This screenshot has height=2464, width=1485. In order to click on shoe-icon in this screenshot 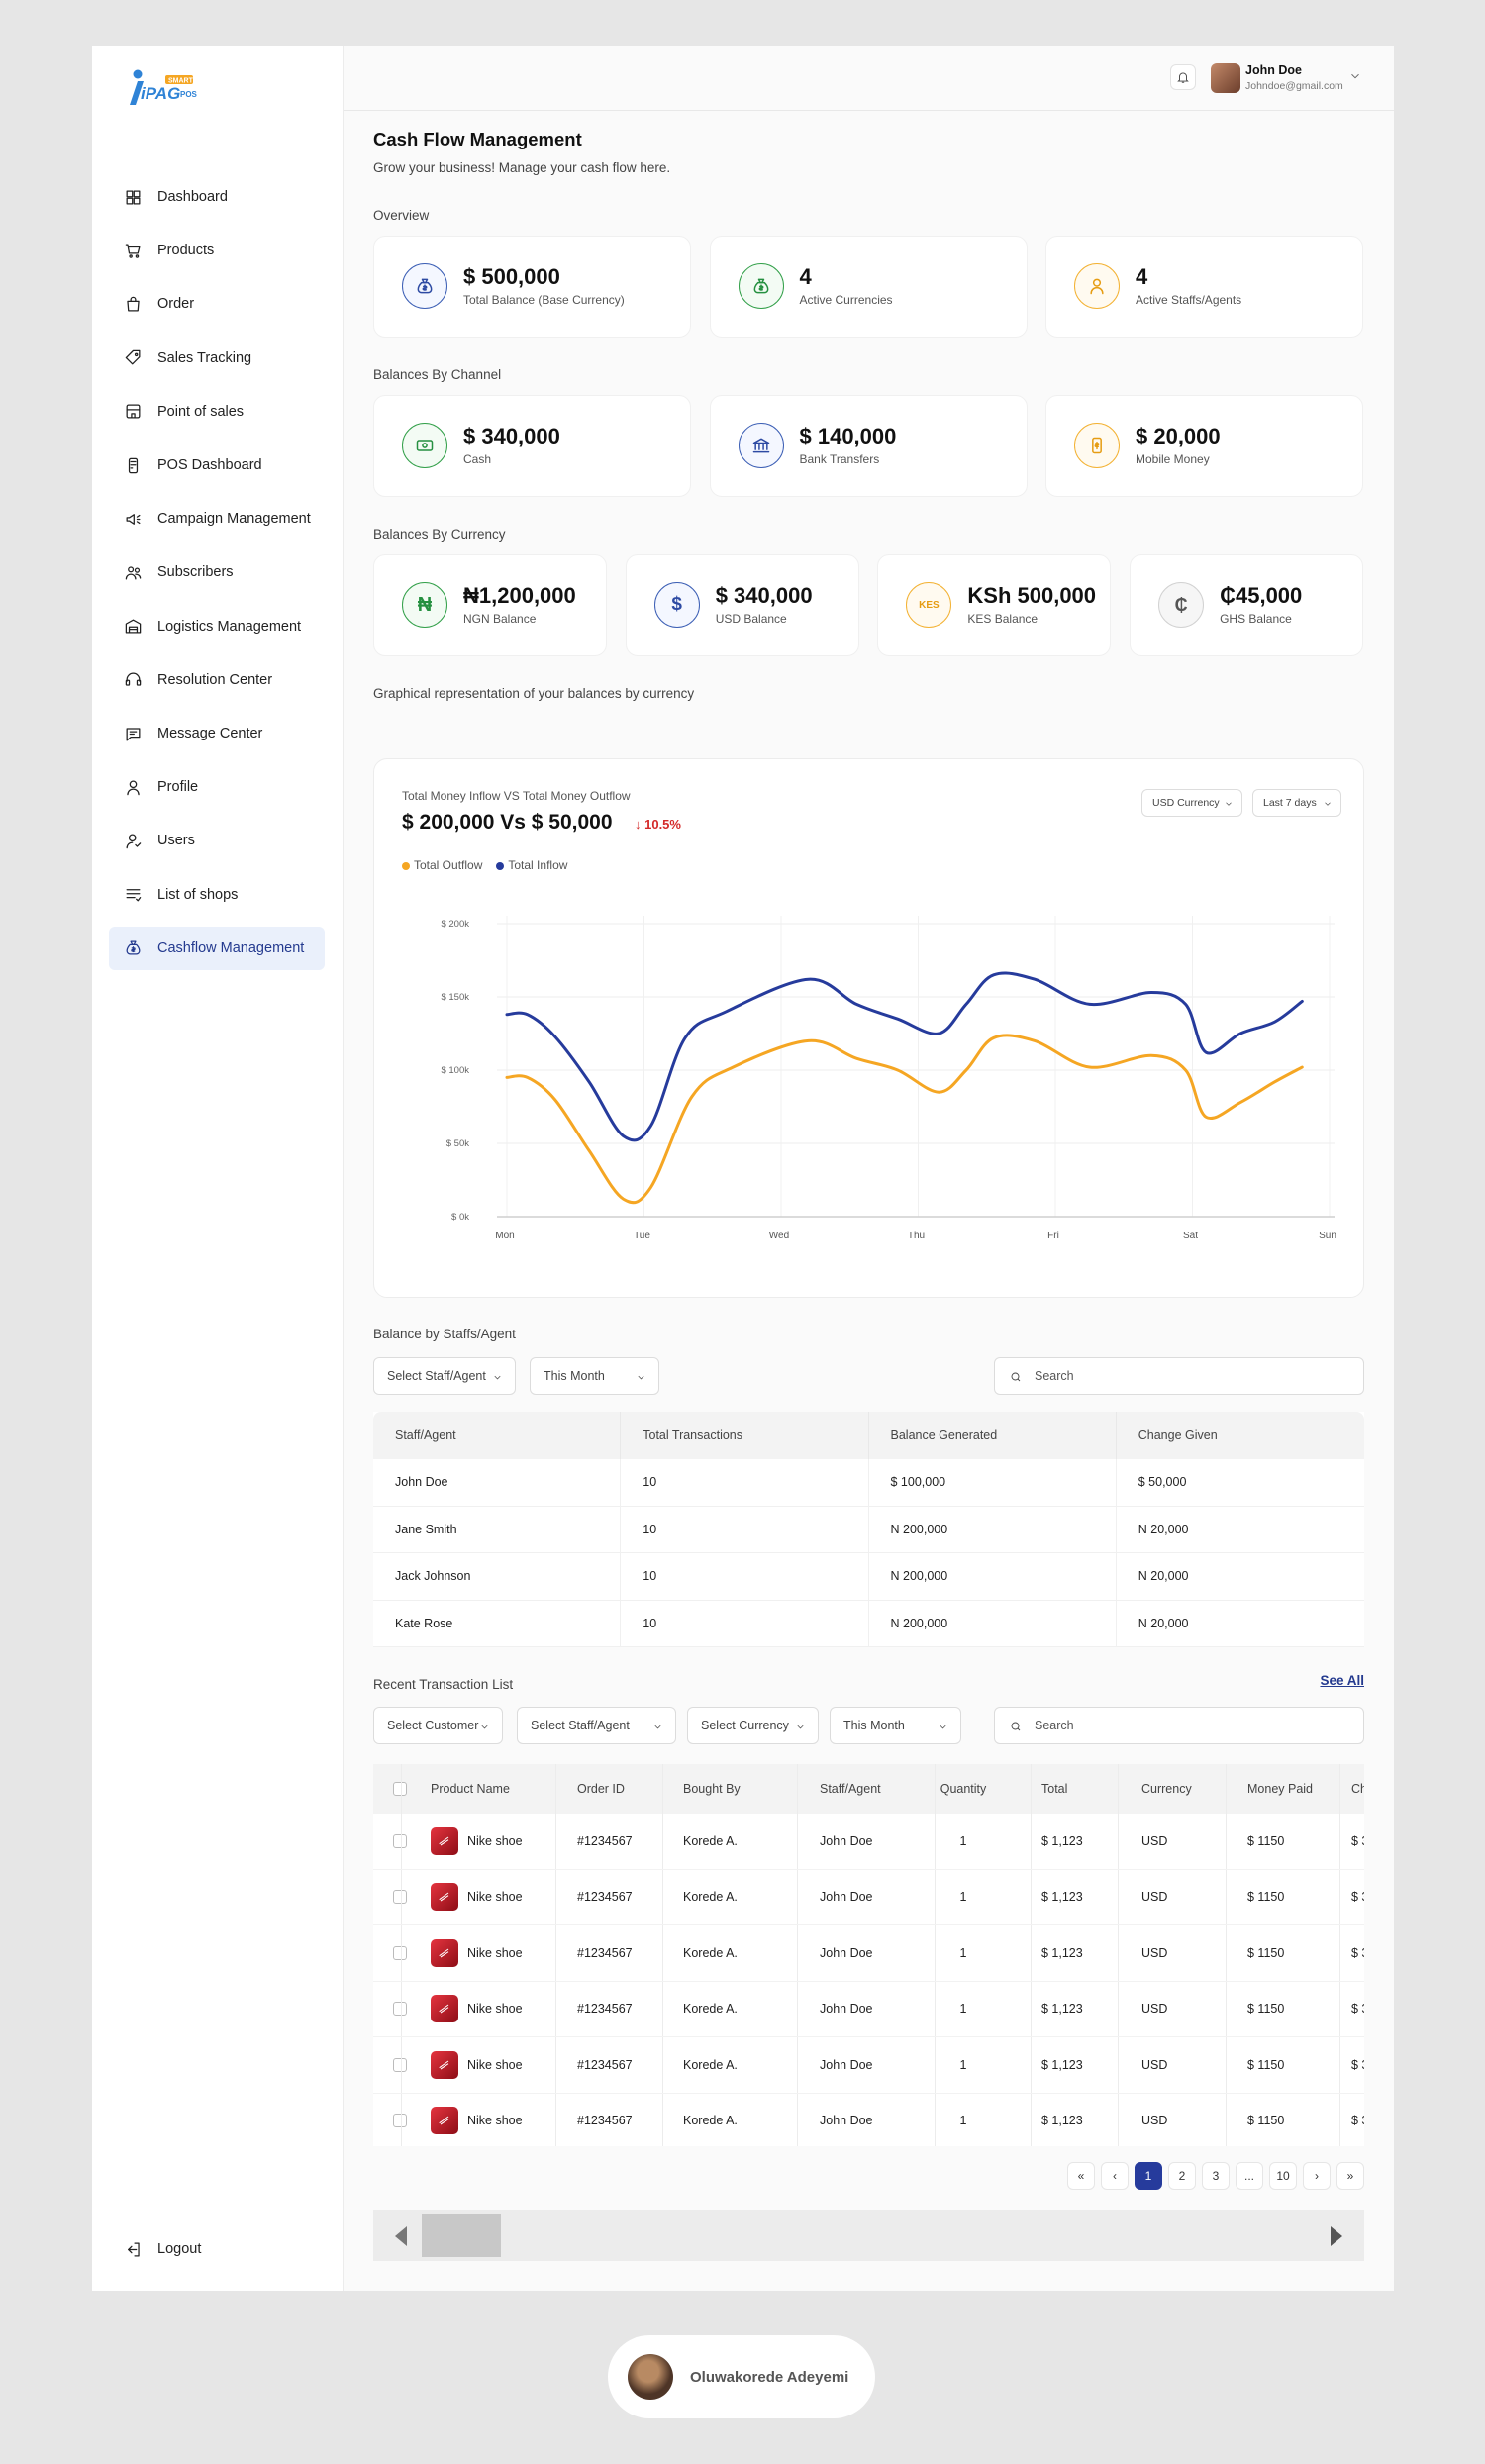, I will do `click(444, 1953)`.